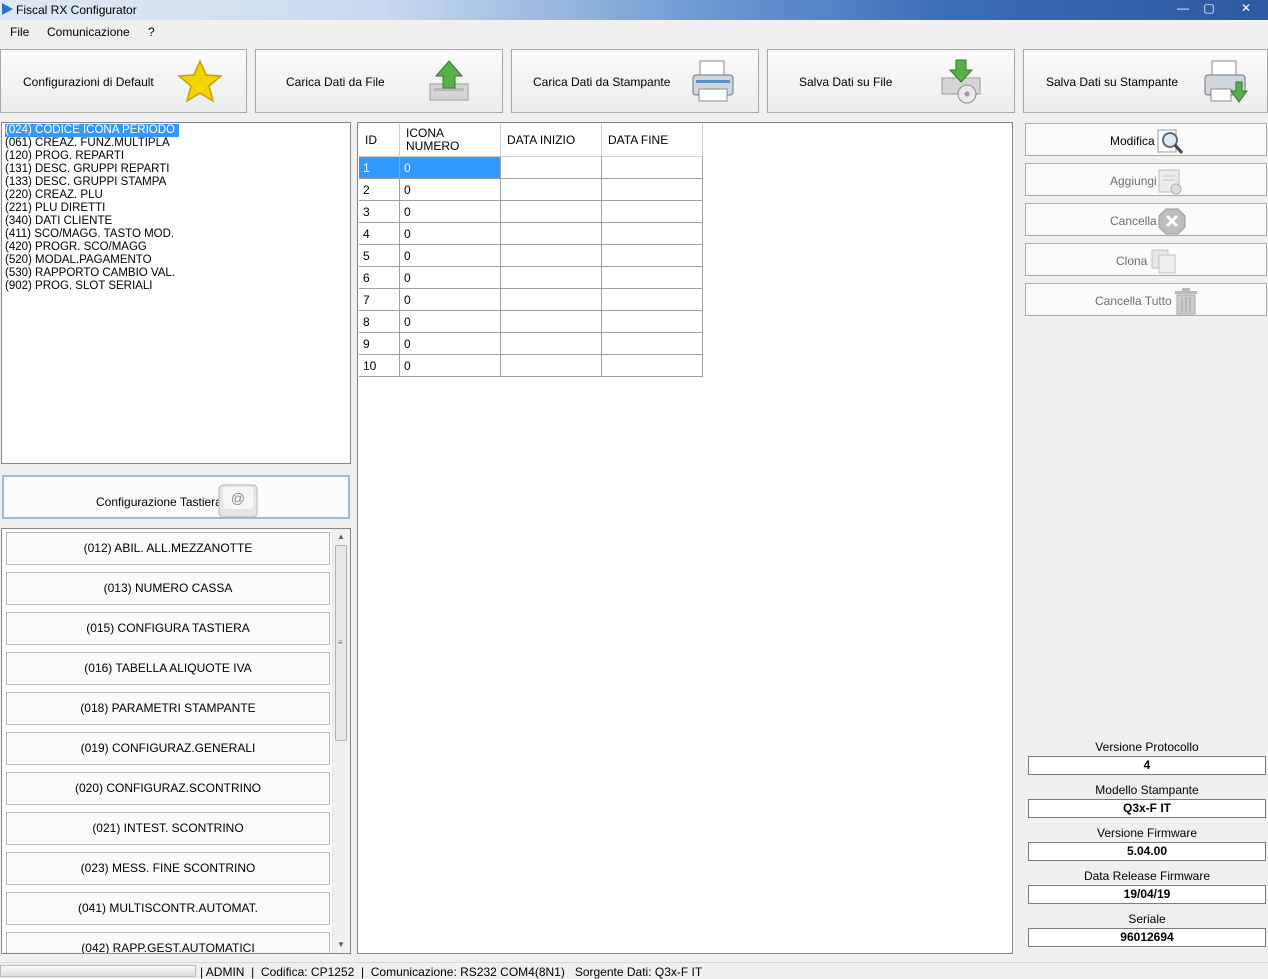 This screenshot has width=1268, height=979. What do you see at coordinates (341, 944) in the screenshot?
I see `scroll-down-arrow-icon: ▼` at bounding box center [341, 944].